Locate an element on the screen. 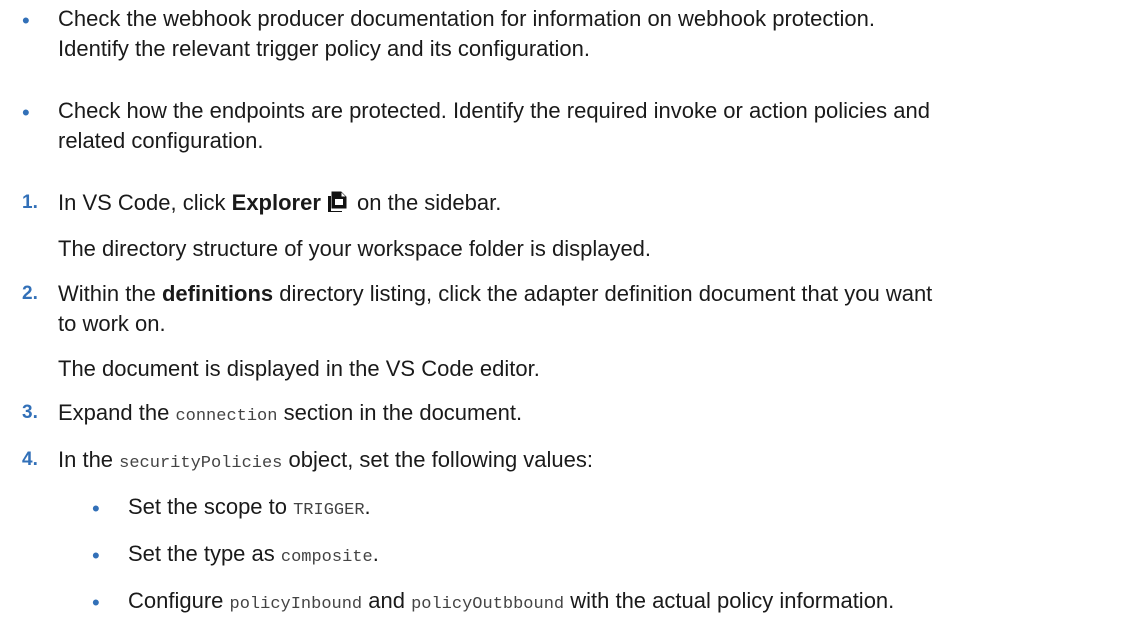 This screenshot has height=628, width=1129. policy-inbound-code: policyInbound is located at coordinates (296, 604).